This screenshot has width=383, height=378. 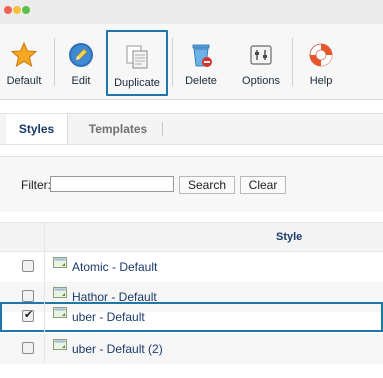 What do you see at coordinates (37, 129) in the screenshot?
I see `tab-styles: Styles` at bounding box center [37, 129].